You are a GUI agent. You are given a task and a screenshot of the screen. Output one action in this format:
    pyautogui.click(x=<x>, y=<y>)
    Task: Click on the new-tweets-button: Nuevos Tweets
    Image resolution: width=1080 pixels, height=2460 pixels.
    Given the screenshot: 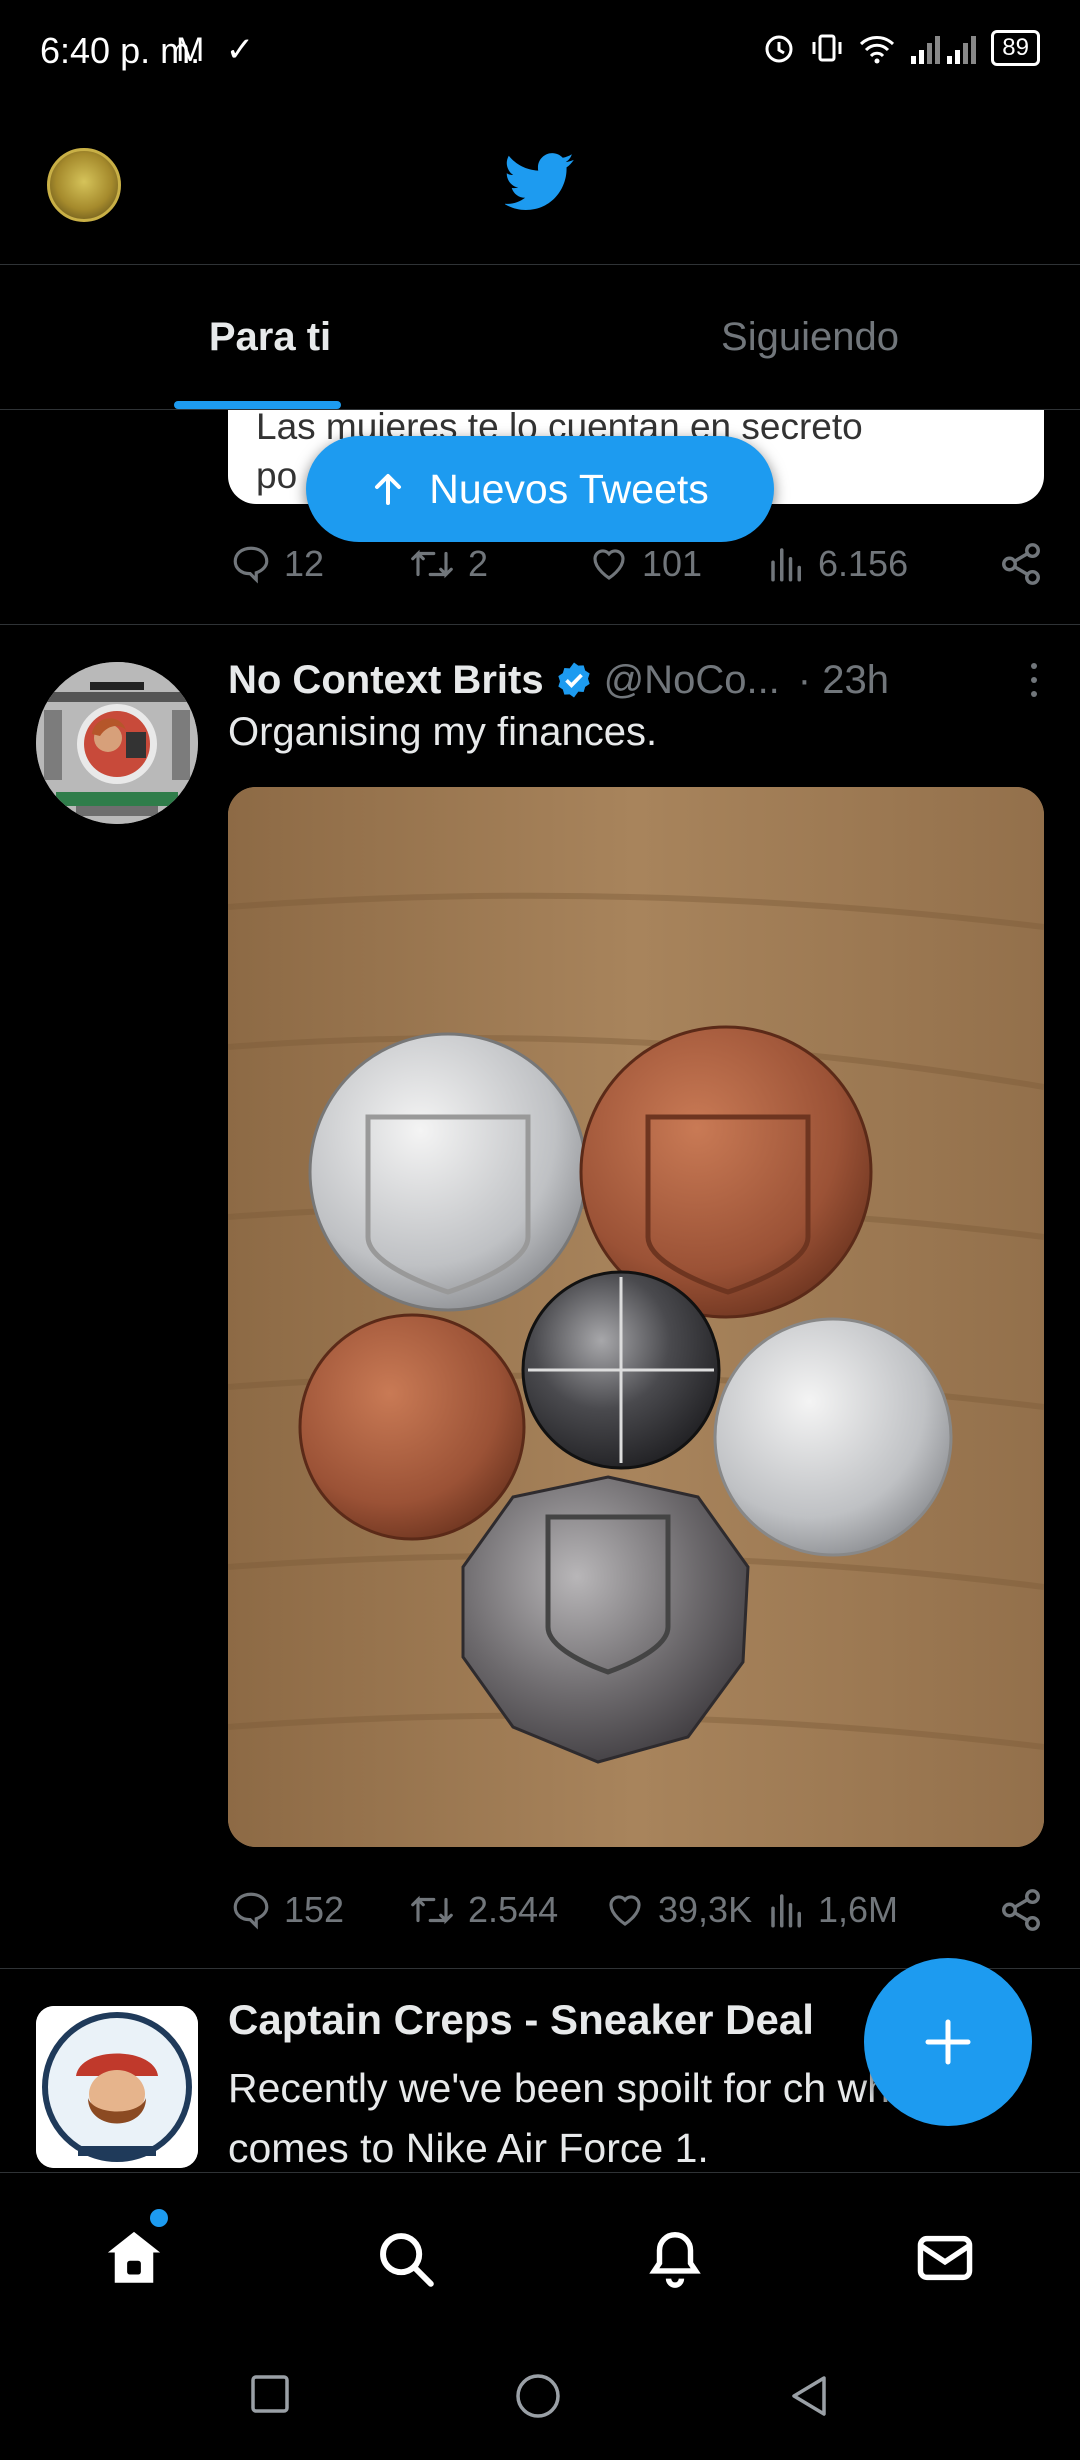 What is the action you would take?
    pyautogui.click(x=540, y=489)
    